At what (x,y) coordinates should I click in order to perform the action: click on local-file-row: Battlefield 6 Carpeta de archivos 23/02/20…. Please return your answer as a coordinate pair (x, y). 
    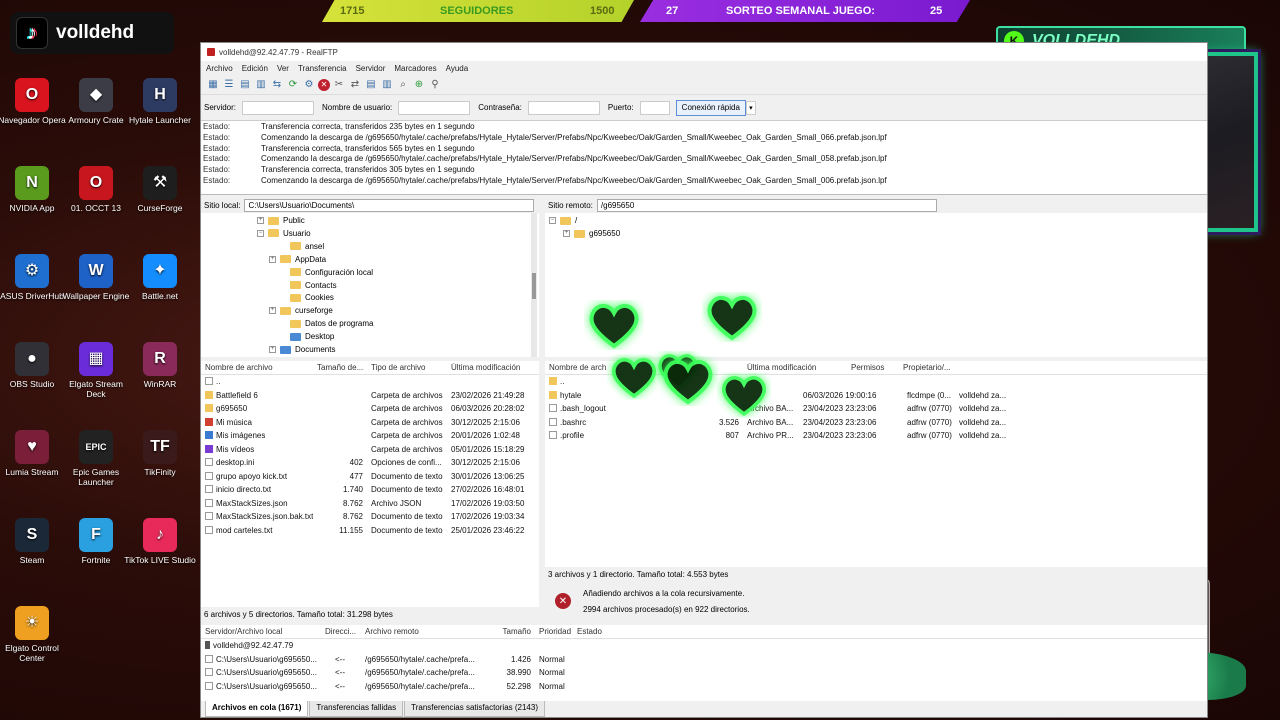
    Looking at the image, I should click on (370, 396).